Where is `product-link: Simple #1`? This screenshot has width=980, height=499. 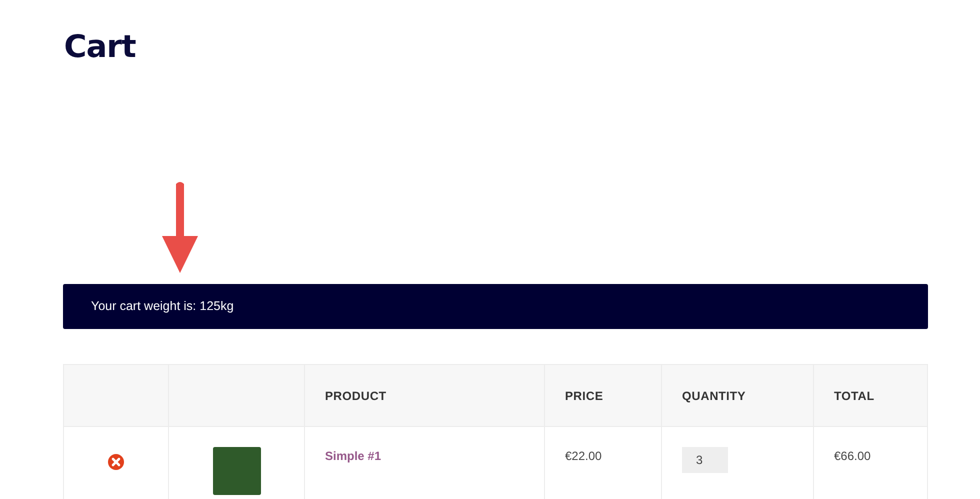
product-link: Simple #1 is located at coordinates (353, 456).